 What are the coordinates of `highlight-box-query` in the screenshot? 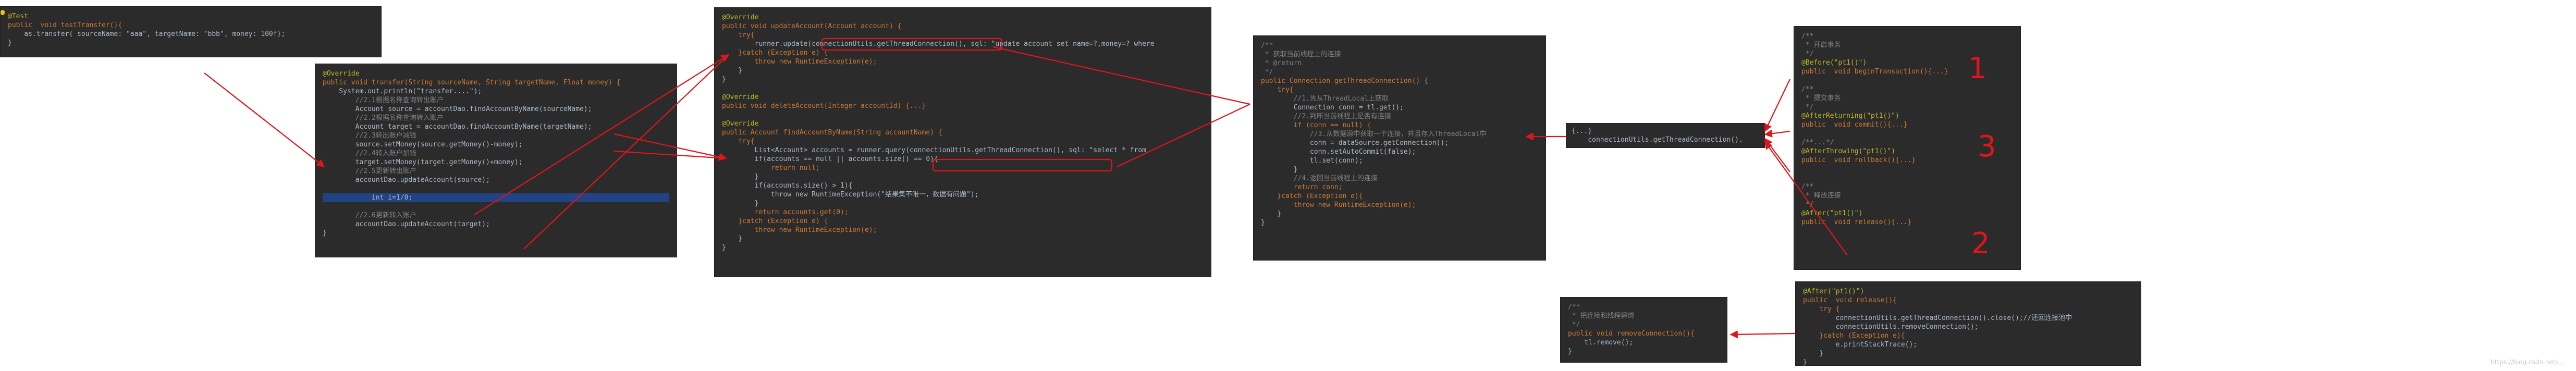 It's located at (1022, 165).